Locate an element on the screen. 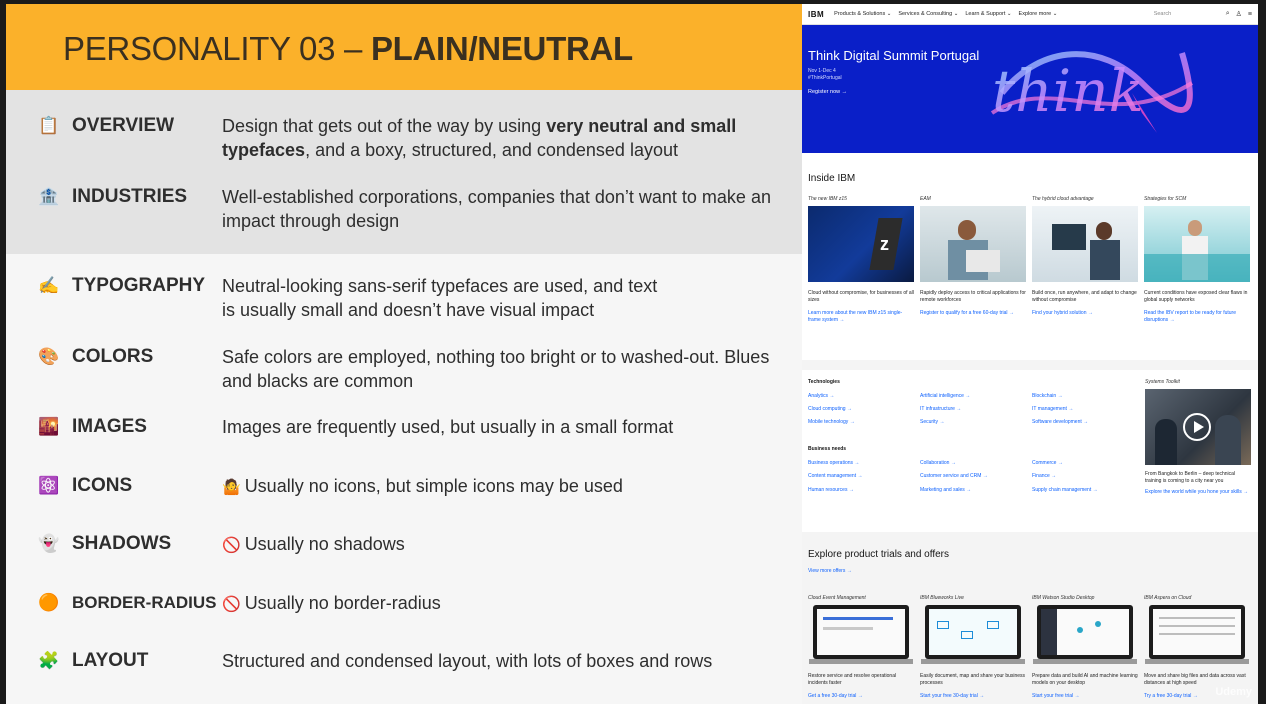  hero-sub: Nov 1-Dec 4 #ThinkPortugal is located at coordinates (825, 74).